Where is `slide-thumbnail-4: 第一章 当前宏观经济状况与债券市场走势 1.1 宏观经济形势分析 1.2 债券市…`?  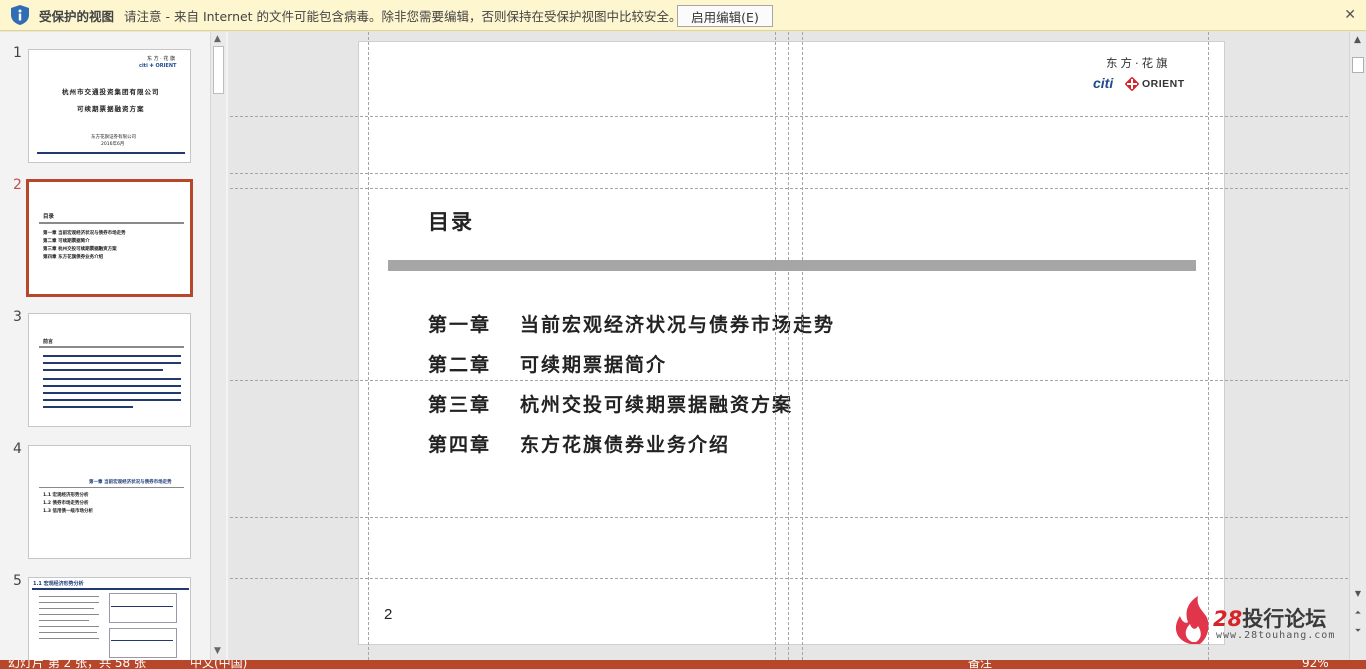 slide-thumbnail-4: 第一章 当前宏观经济状况与债券市场走势 1.1 宏观经济形势分析 1.2 债券市… is located at coordinates (109, 502).